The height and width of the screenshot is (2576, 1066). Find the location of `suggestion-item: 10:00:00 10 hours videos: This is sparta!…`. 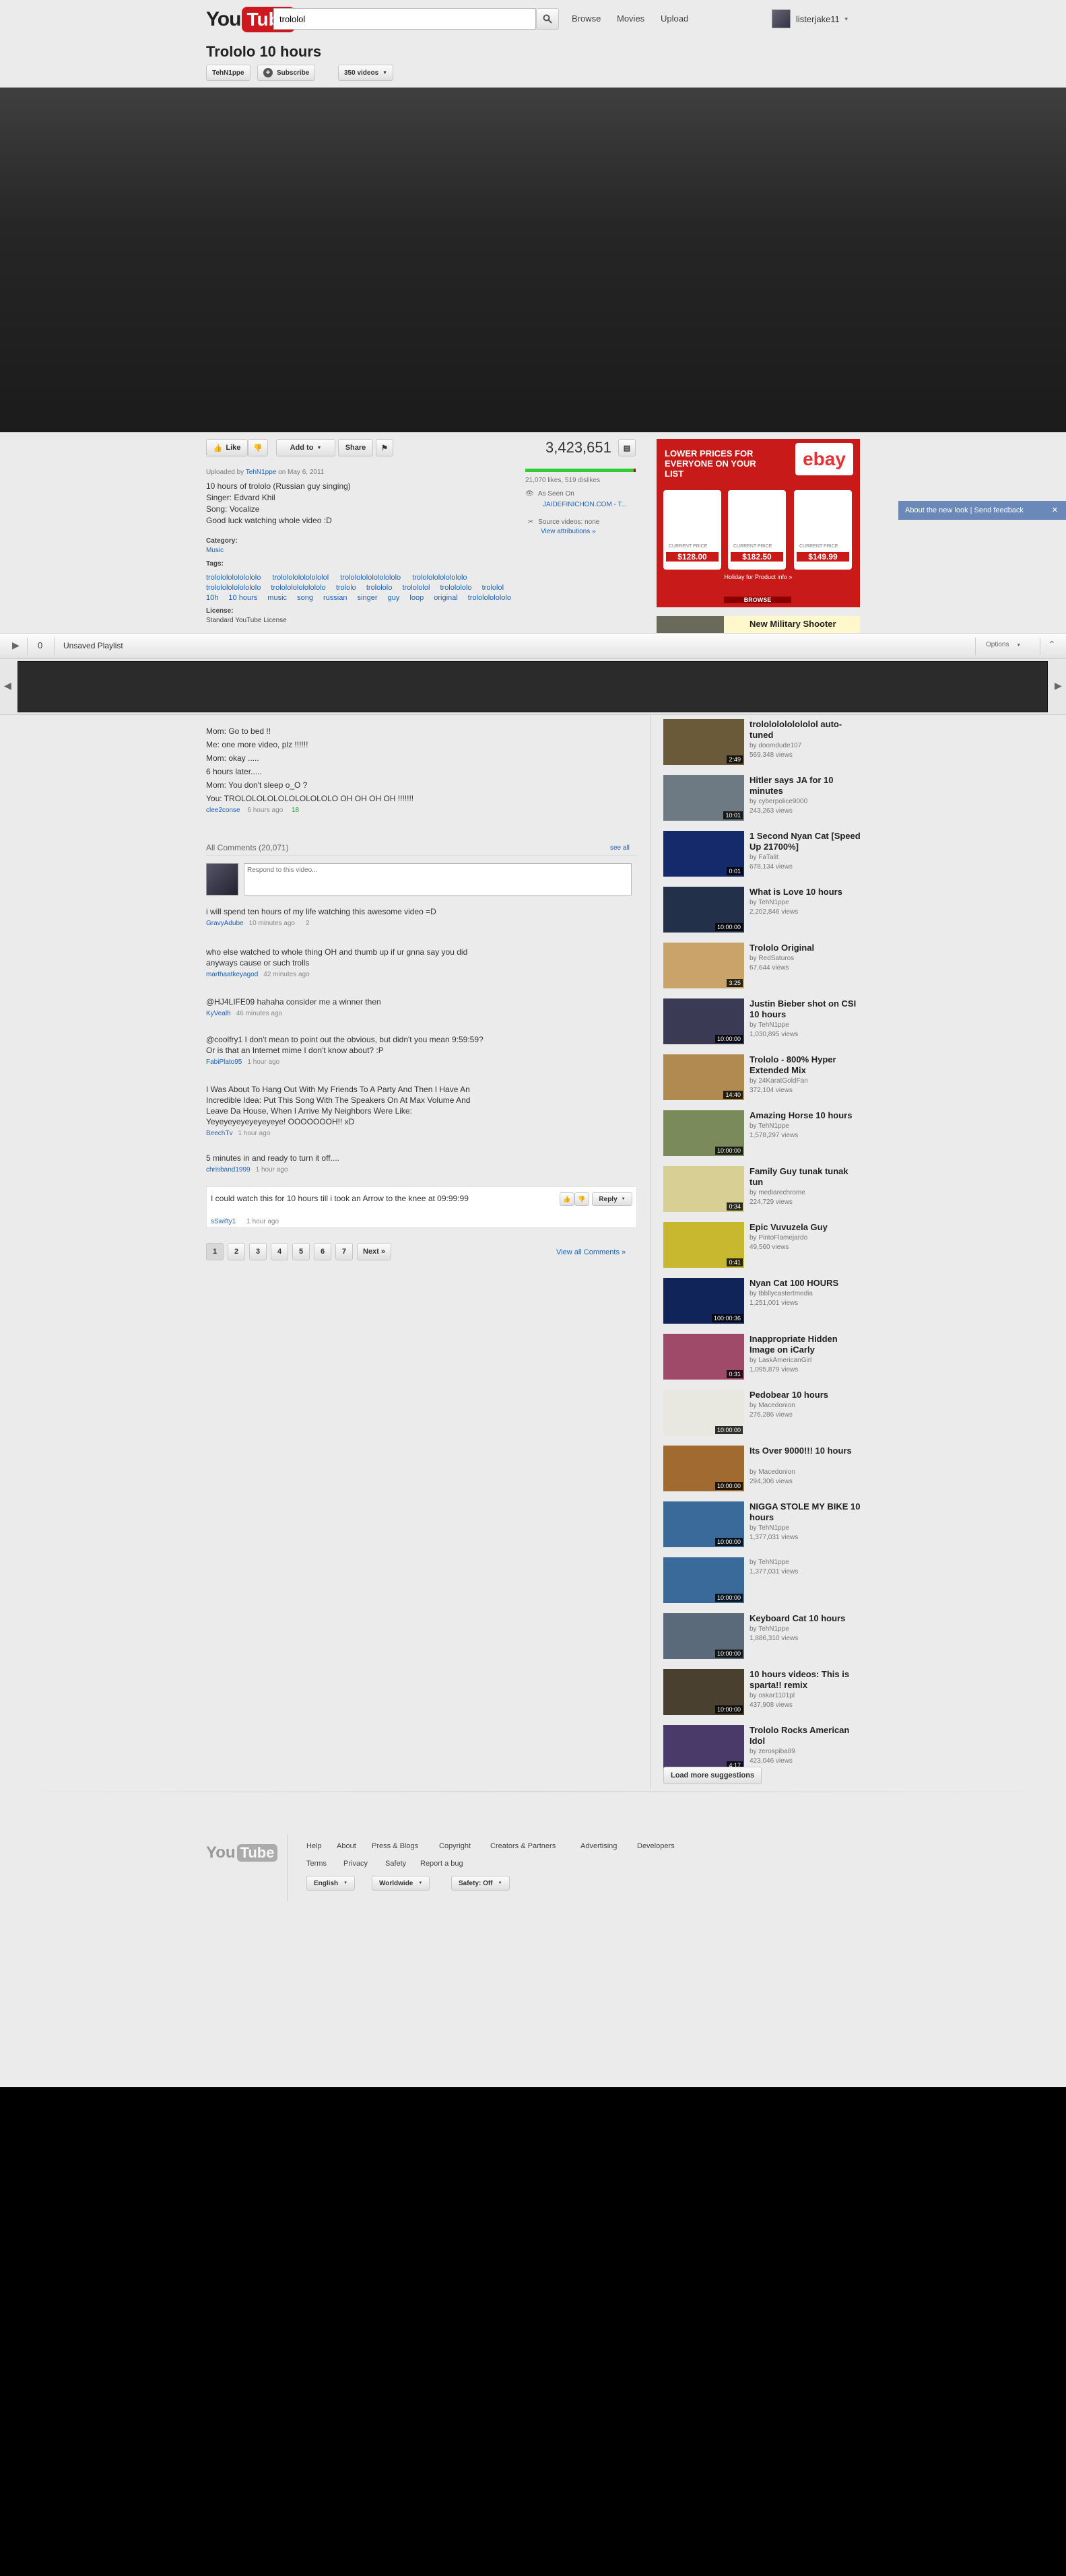

suggestion-item: 10:00:00 10 hours videos: This is sparta!… is located at coordinates (764, 1694).